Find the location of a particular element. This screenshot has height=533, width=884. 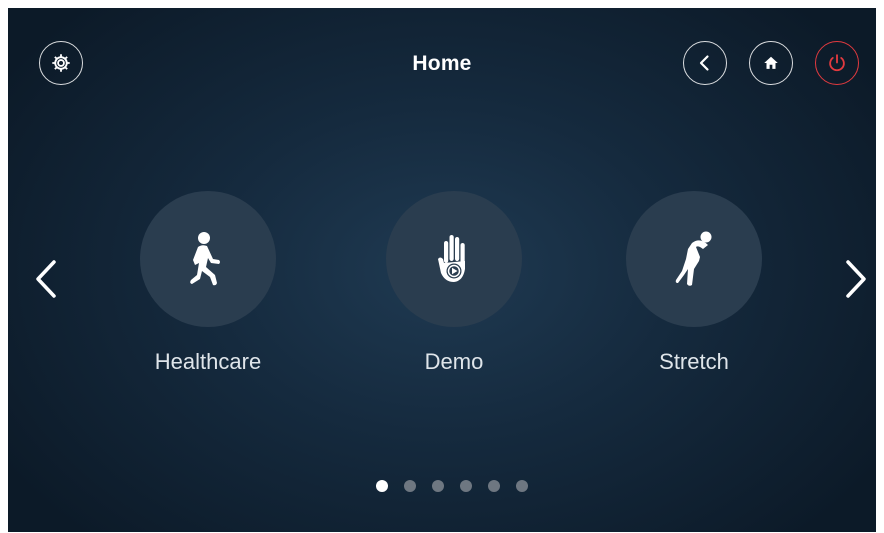

home-button is located at coordinates (771, 63).